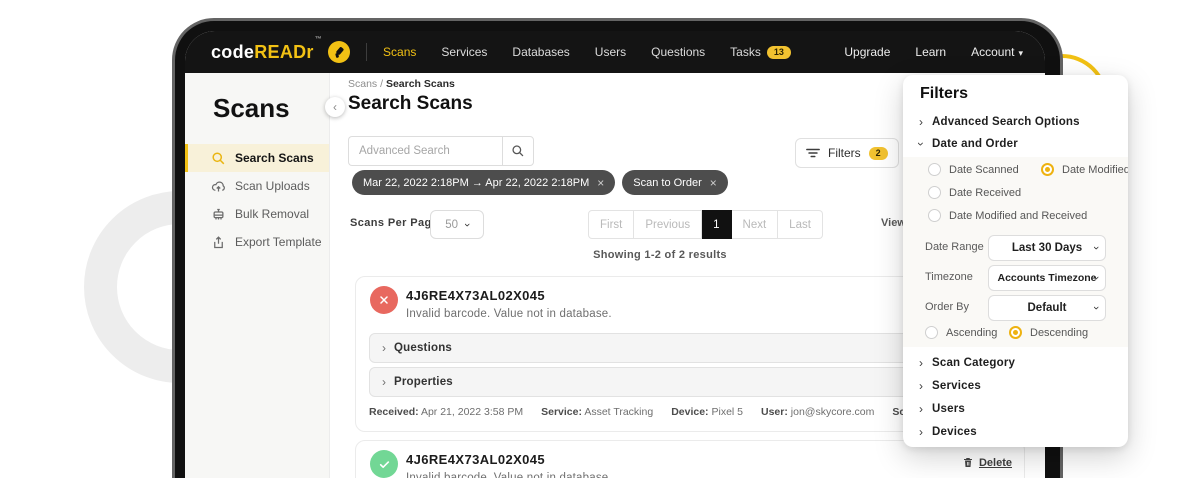 The height and width of the screenshot is (478, 1200). Describe the element at coordinates (278, 242) in the screenshot. I see `sidebar-item-label: Export Template` at that location.